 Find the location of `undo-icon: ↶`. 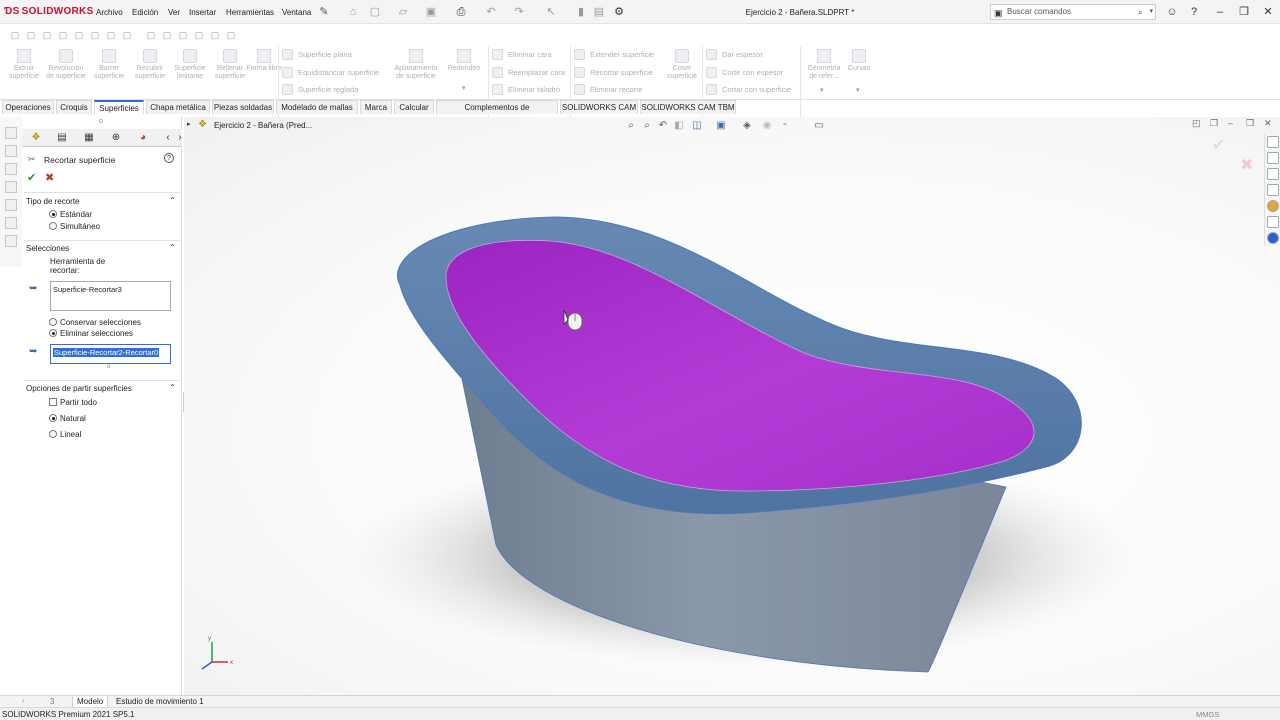

undo-icon: ↶ is located at coordinates (491, 12).